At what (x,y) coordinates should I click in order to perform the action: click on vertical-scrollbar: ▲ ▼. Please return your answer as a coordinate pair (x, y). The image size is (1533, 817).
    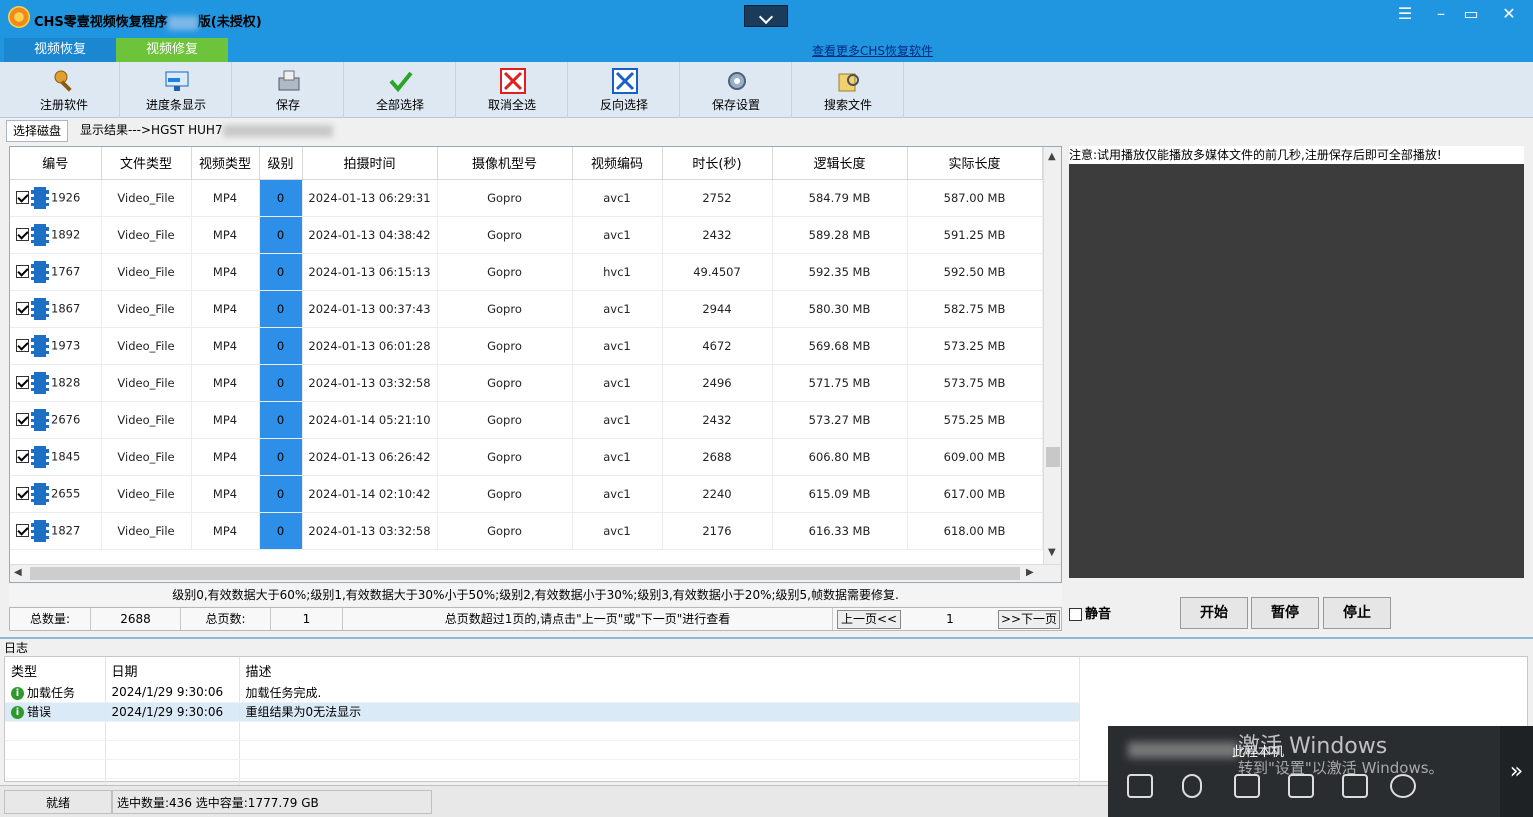
    Looking at the image, I should click on (1052, 356).